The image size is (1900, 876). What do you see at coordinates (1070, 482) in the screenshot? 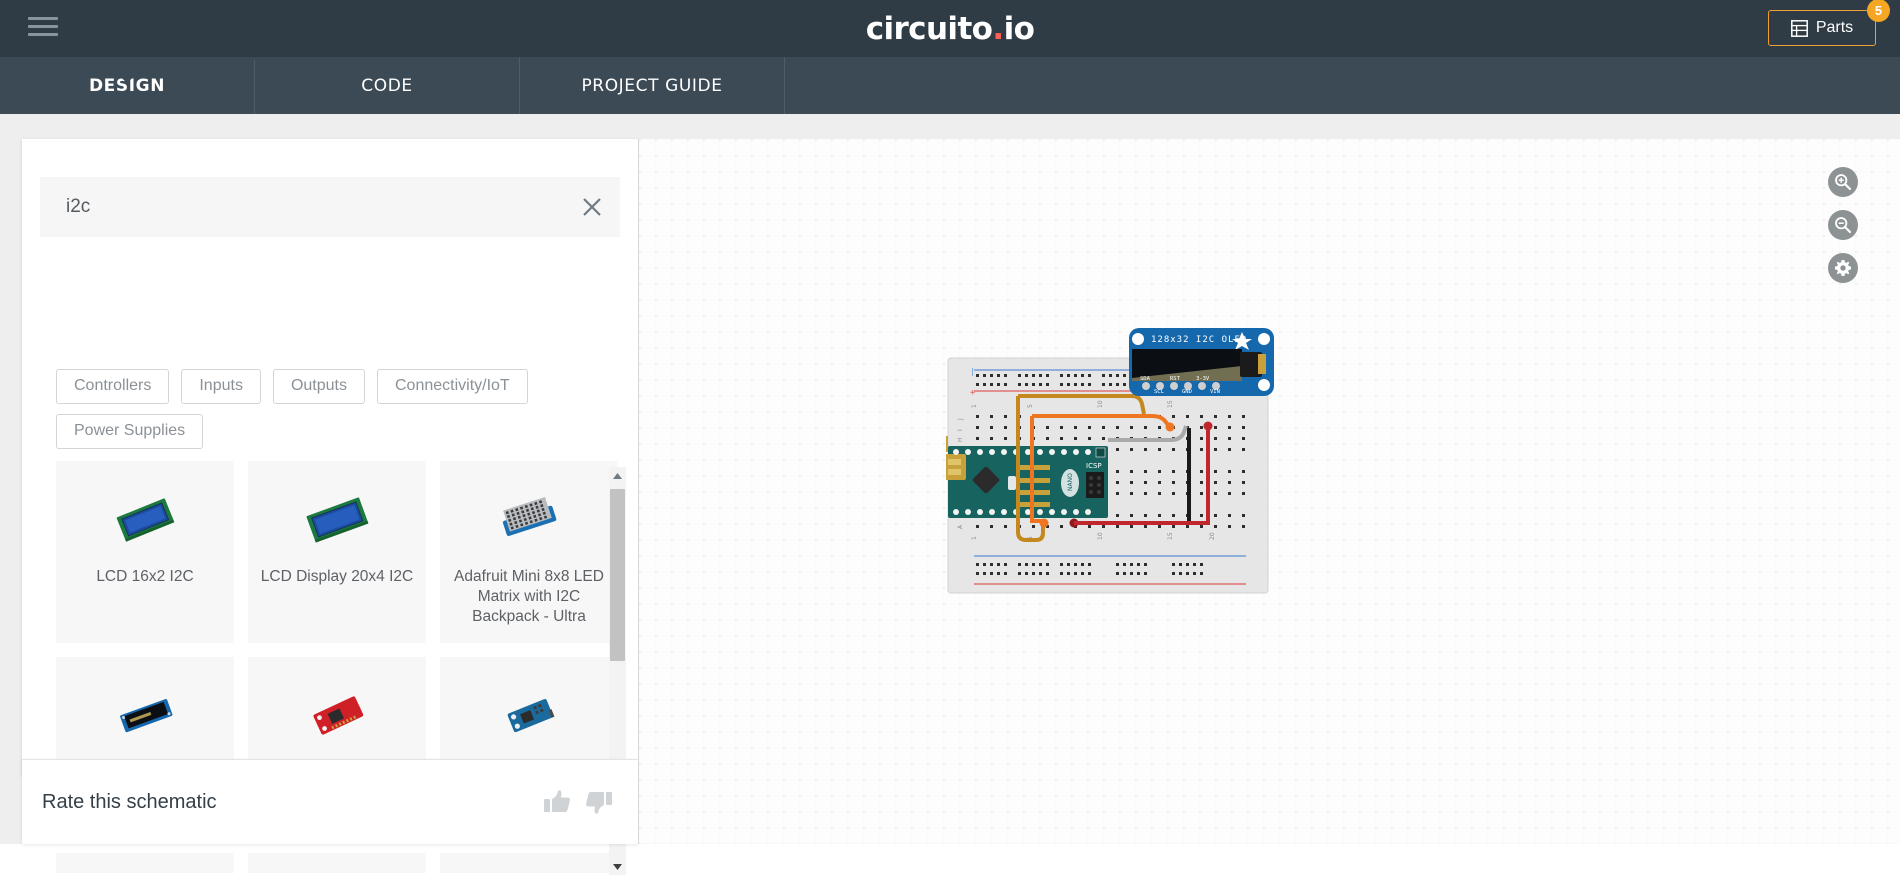
I see `svg-text: NANO` at bounding box center [1070, 482].